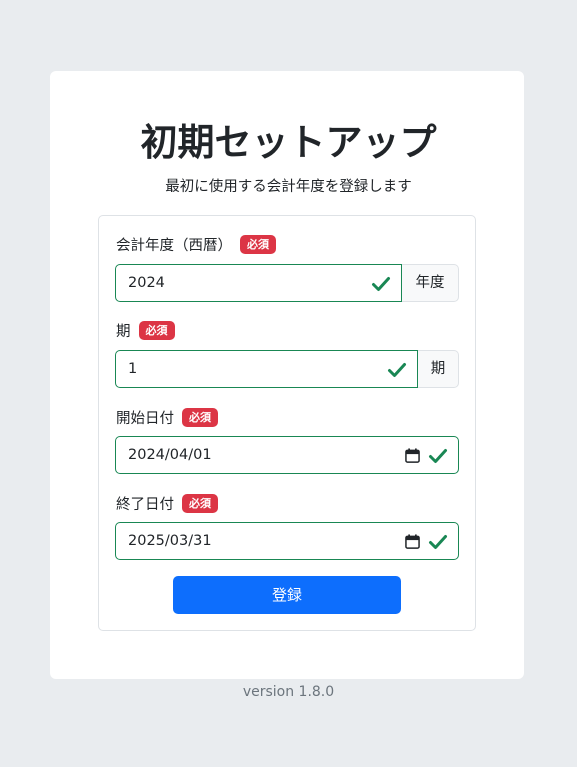 This screenshot has width=577, height=767. I want to click on period-label: 期, so click(123, 331).